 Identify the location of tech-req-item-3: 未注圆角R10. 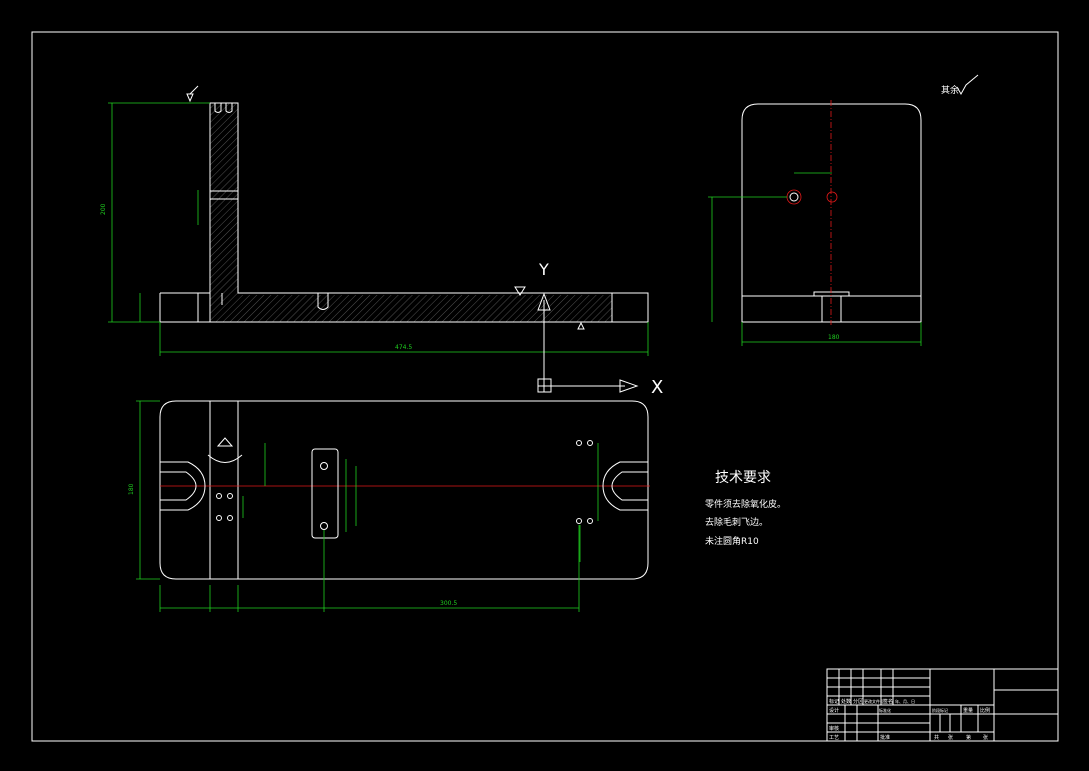
(732, 541).